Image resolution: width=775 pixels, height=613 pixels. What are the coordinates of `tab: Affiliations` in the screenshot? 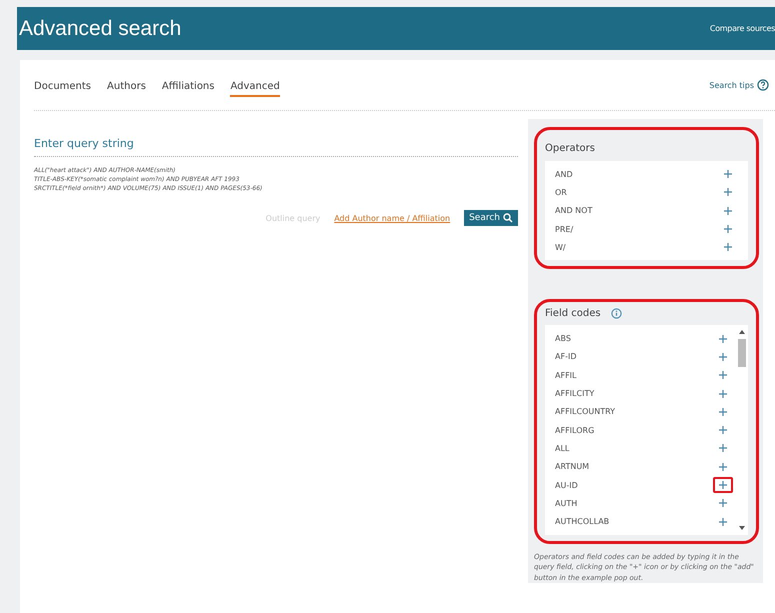 It's located at (188, 85).